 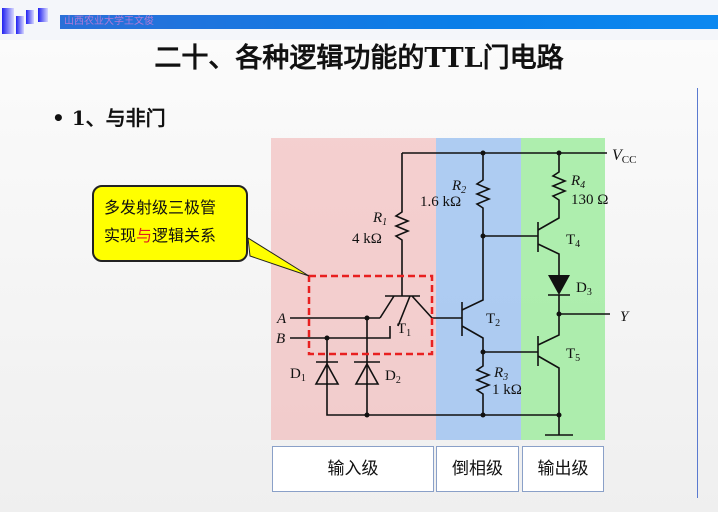 I want to click on r1-label: R1, so click(x=379, y=219).